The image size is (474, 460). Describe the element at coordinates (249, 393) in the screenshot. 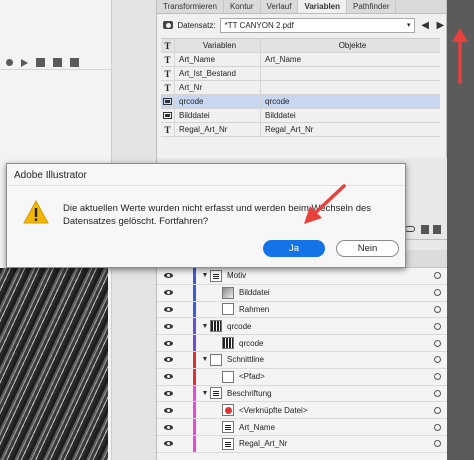

I see `layer-name: Beschriftung` at that location.